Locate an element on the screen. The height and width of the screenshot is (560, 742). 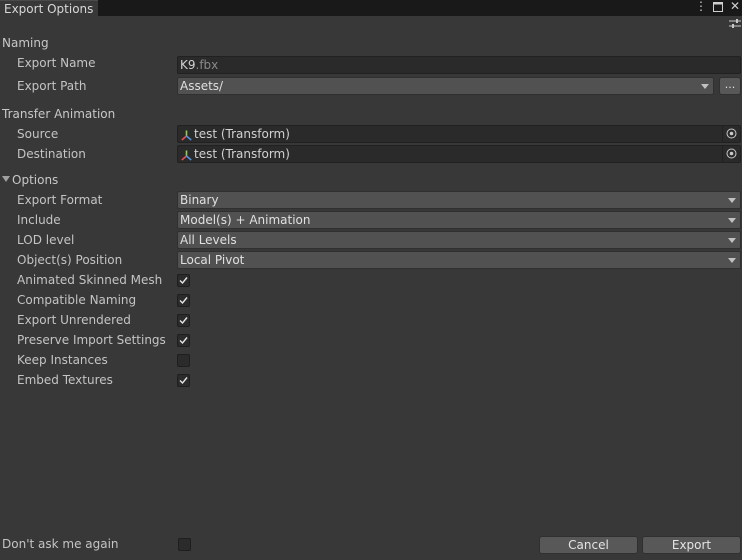
export-path-label: Export Path is located at coordinates (52, 86).